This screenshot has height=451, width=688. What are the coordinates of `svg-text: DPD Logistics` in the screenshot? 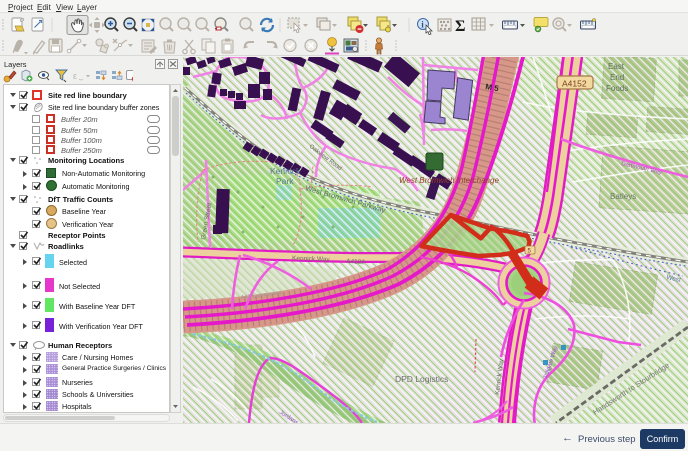 It's located at (421, 379).